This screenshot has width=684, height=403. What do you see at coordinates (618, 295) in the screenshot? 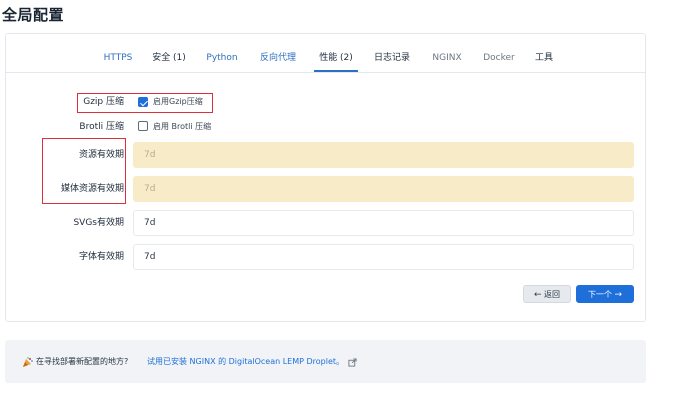
I see `arrow-right-icon: →` at bounding box center [618, 295].